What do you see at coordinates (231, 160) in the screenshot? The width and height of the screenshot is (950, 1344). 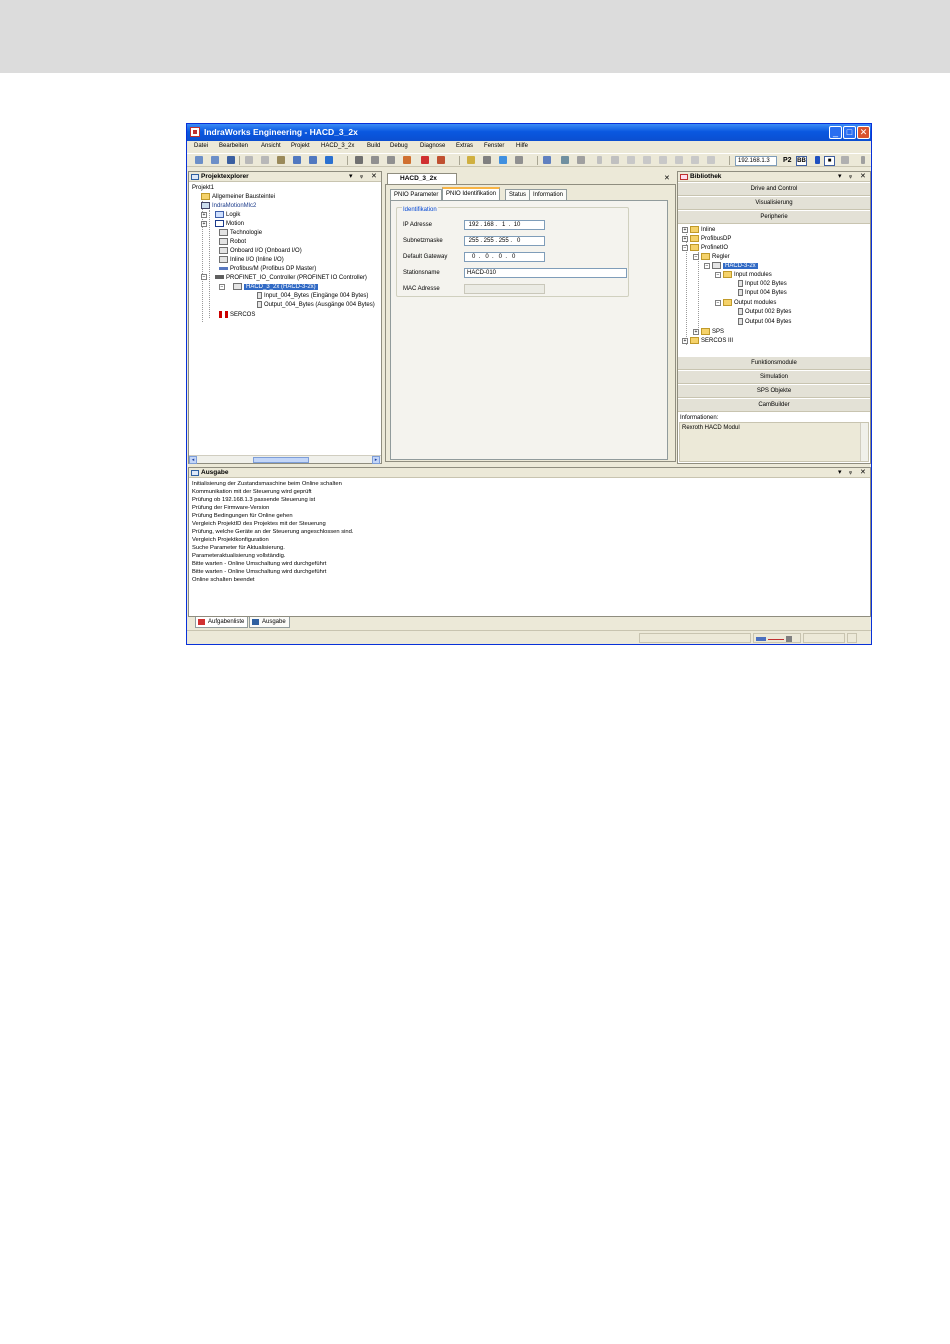 I see `save-icon` at bounding box center [231, 160].